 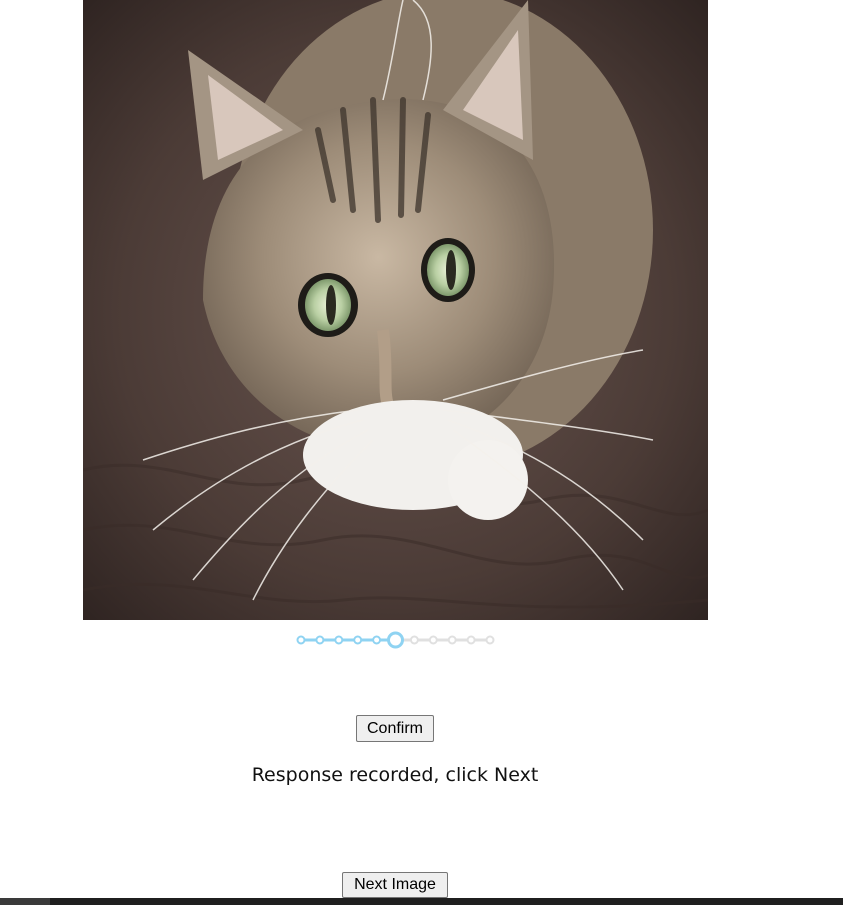 What do you see at coordinates (421, 901) in the screenshot?
I see `taskbar` at bounding box center [421, 901].